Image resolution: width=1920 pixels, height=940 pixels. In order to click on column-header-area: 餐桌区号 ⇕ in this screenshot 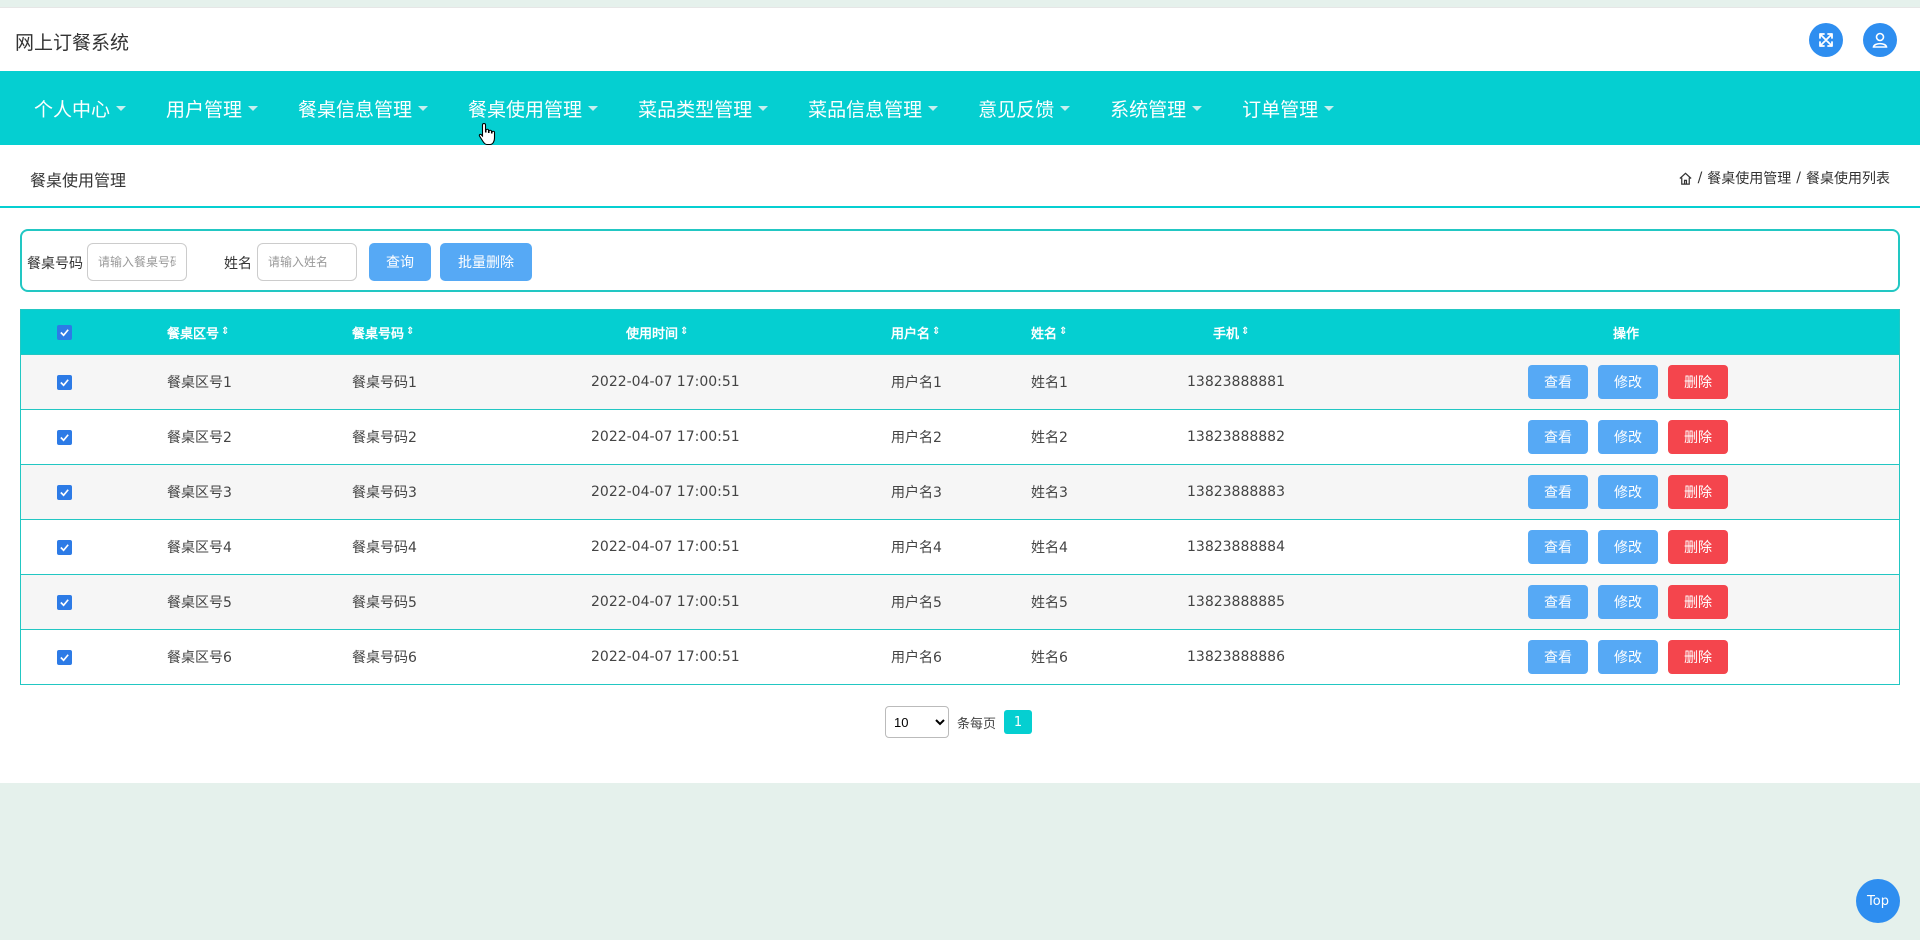, I will do `click(198, 332)`.